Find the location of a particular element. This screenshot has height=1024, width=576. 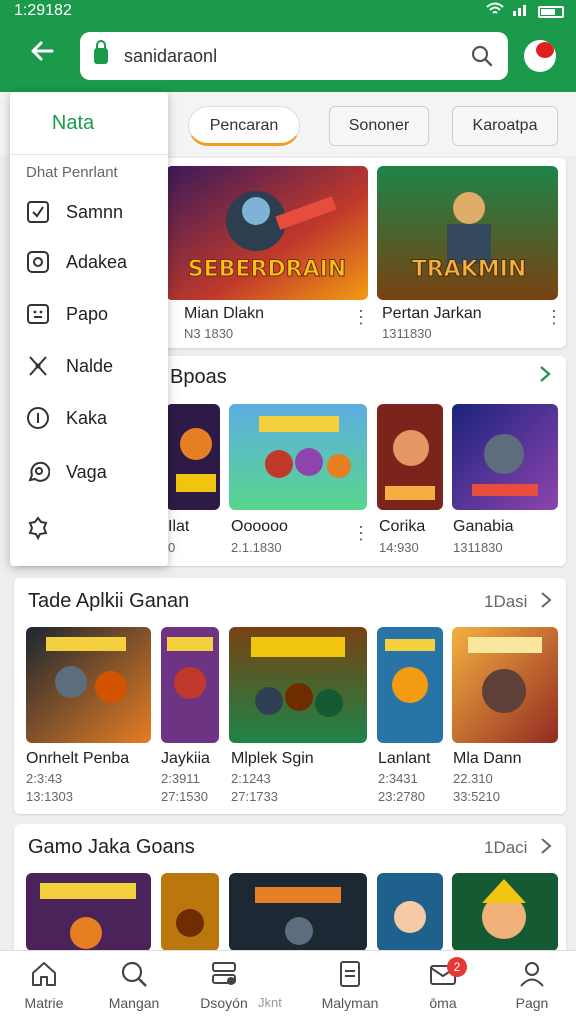

app-name: Oooooo is located at coordinates (259, 527).